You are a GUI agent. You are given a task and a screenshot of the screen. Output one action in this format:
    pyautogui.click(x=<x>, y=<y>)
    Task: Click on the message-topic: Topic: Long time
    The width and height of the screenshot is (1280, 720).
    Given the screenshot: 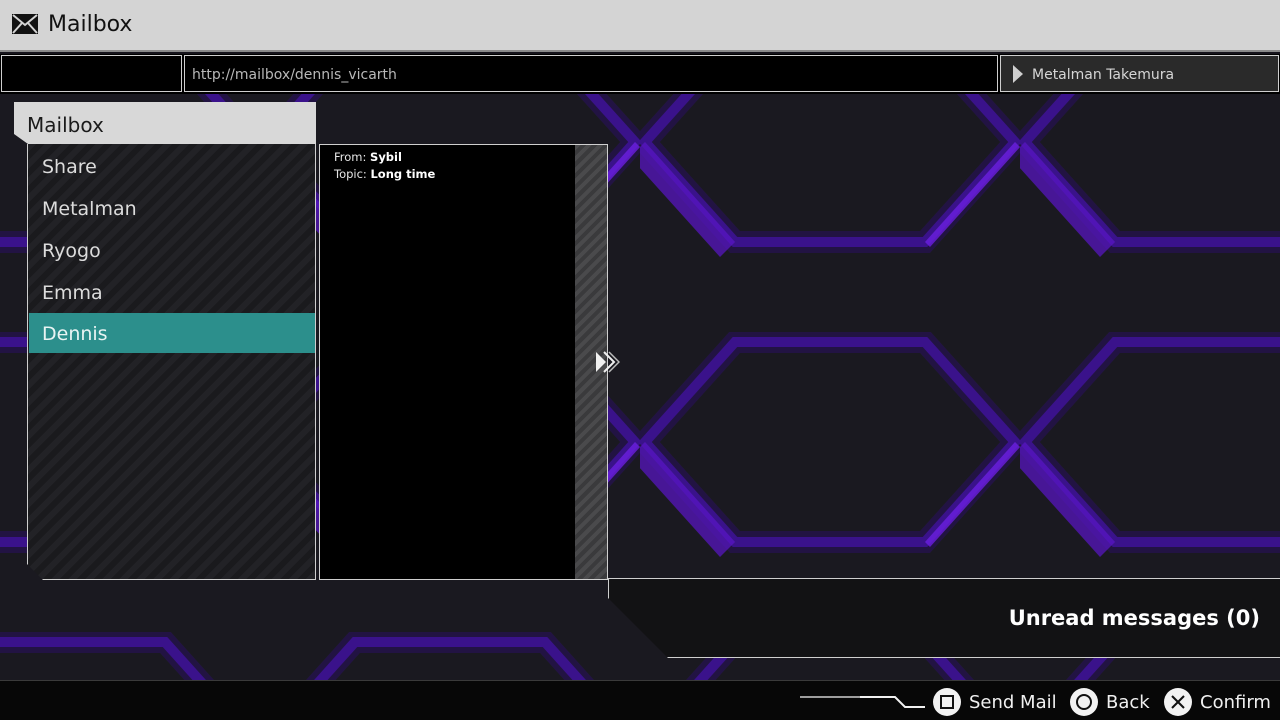 What is the action you would take?
    pyautogui.click(x=385, y=174)
    